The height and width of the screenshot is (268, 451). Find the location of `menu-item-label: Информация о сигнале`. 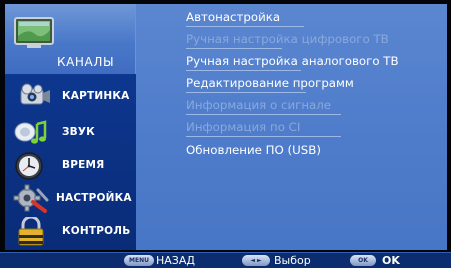

menu-item-label: Информация о сигнале is located at coordinates (259, 105).